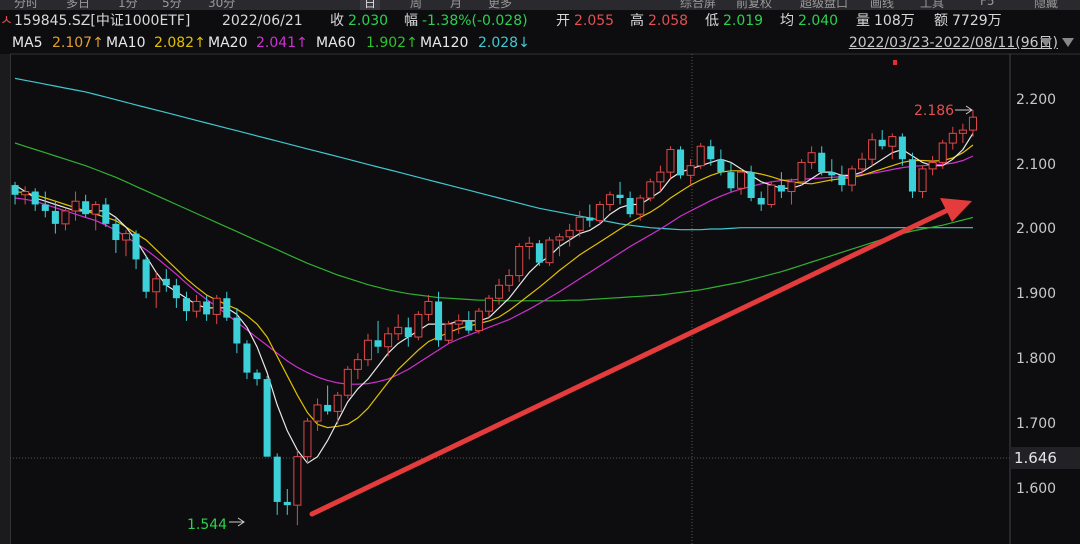 The width and height of the screenshot is (1080, 544). I want to click on y-tick-label: 2.000, so click(1036, 229).